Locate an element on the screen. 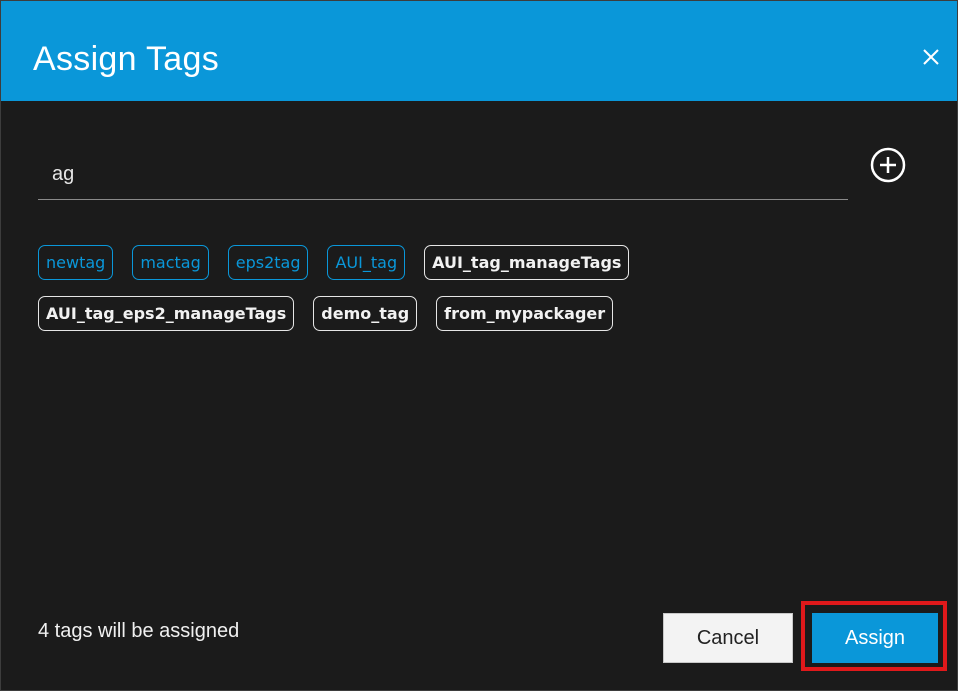  assign-button: Assign is located at coordinates (875, 638).